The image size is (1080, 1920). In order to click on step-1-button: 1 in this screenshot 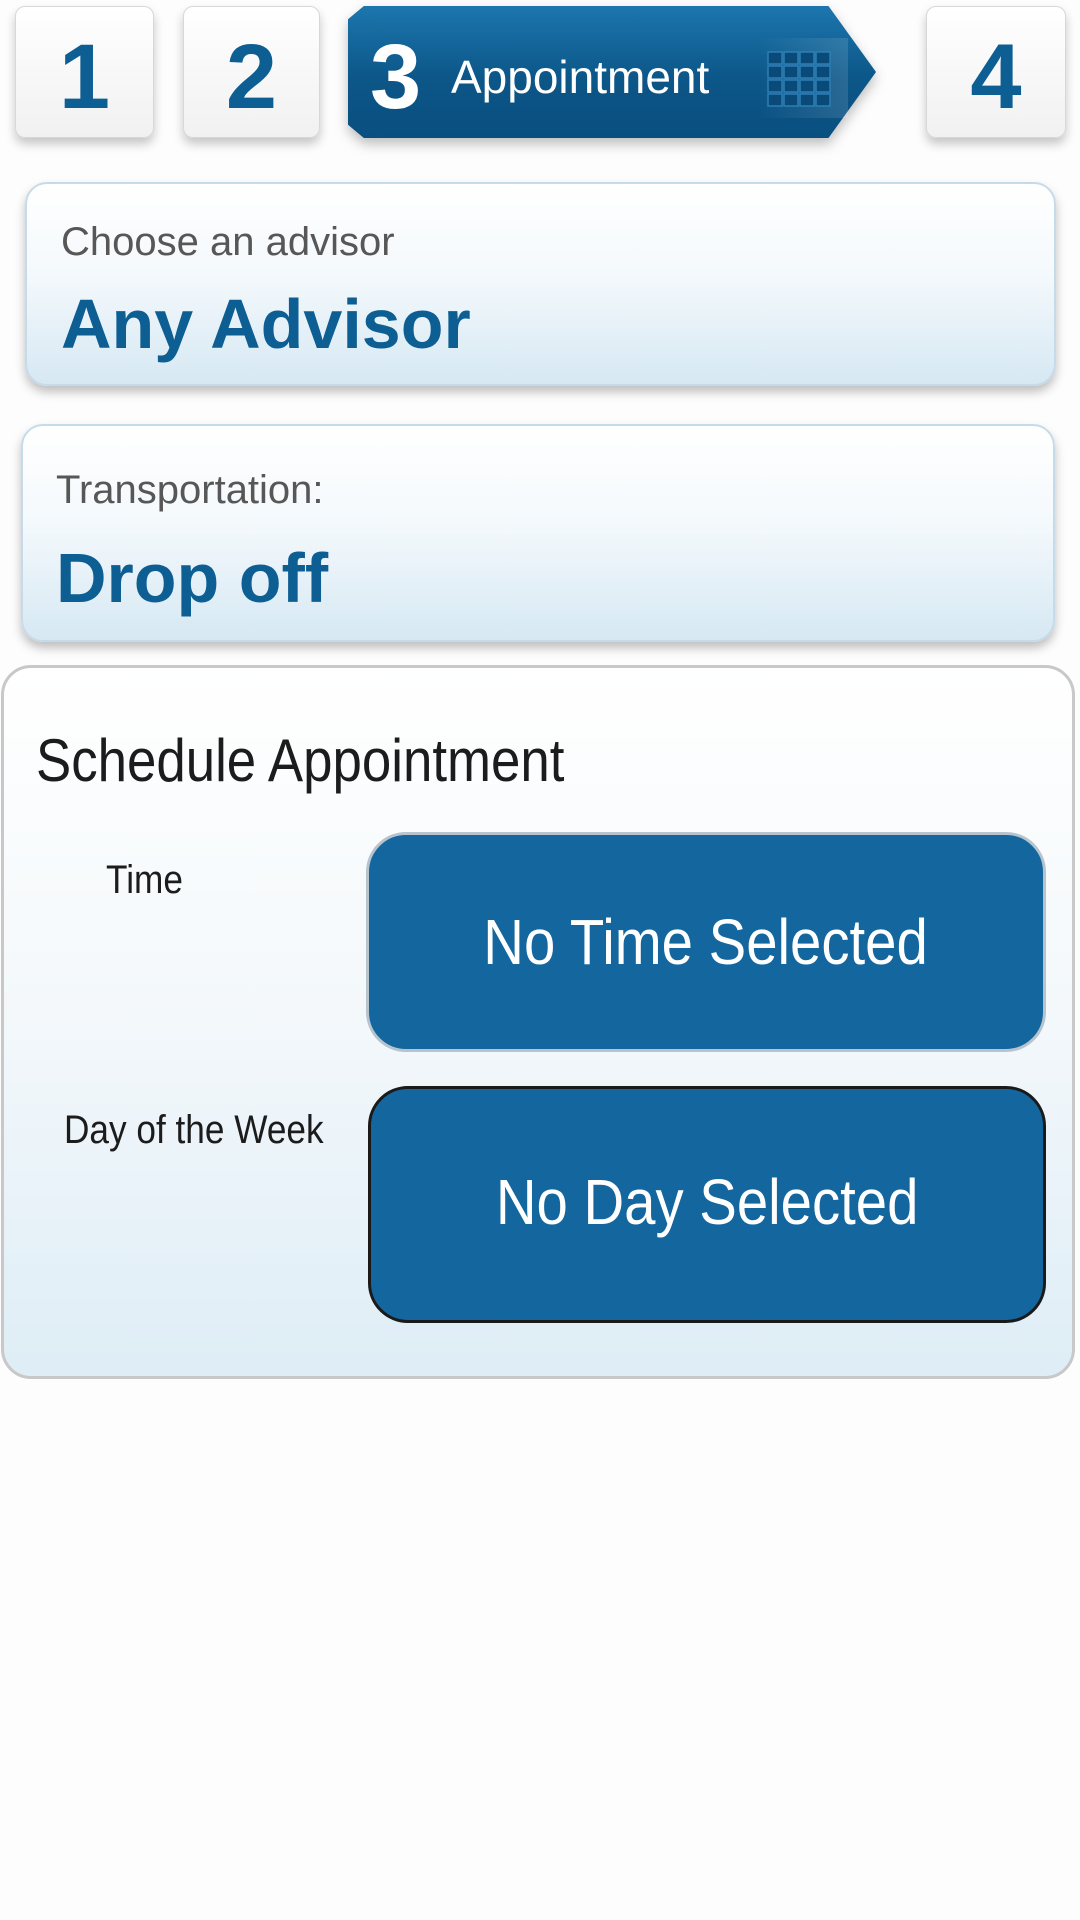, I will do `click(84, 72)`.